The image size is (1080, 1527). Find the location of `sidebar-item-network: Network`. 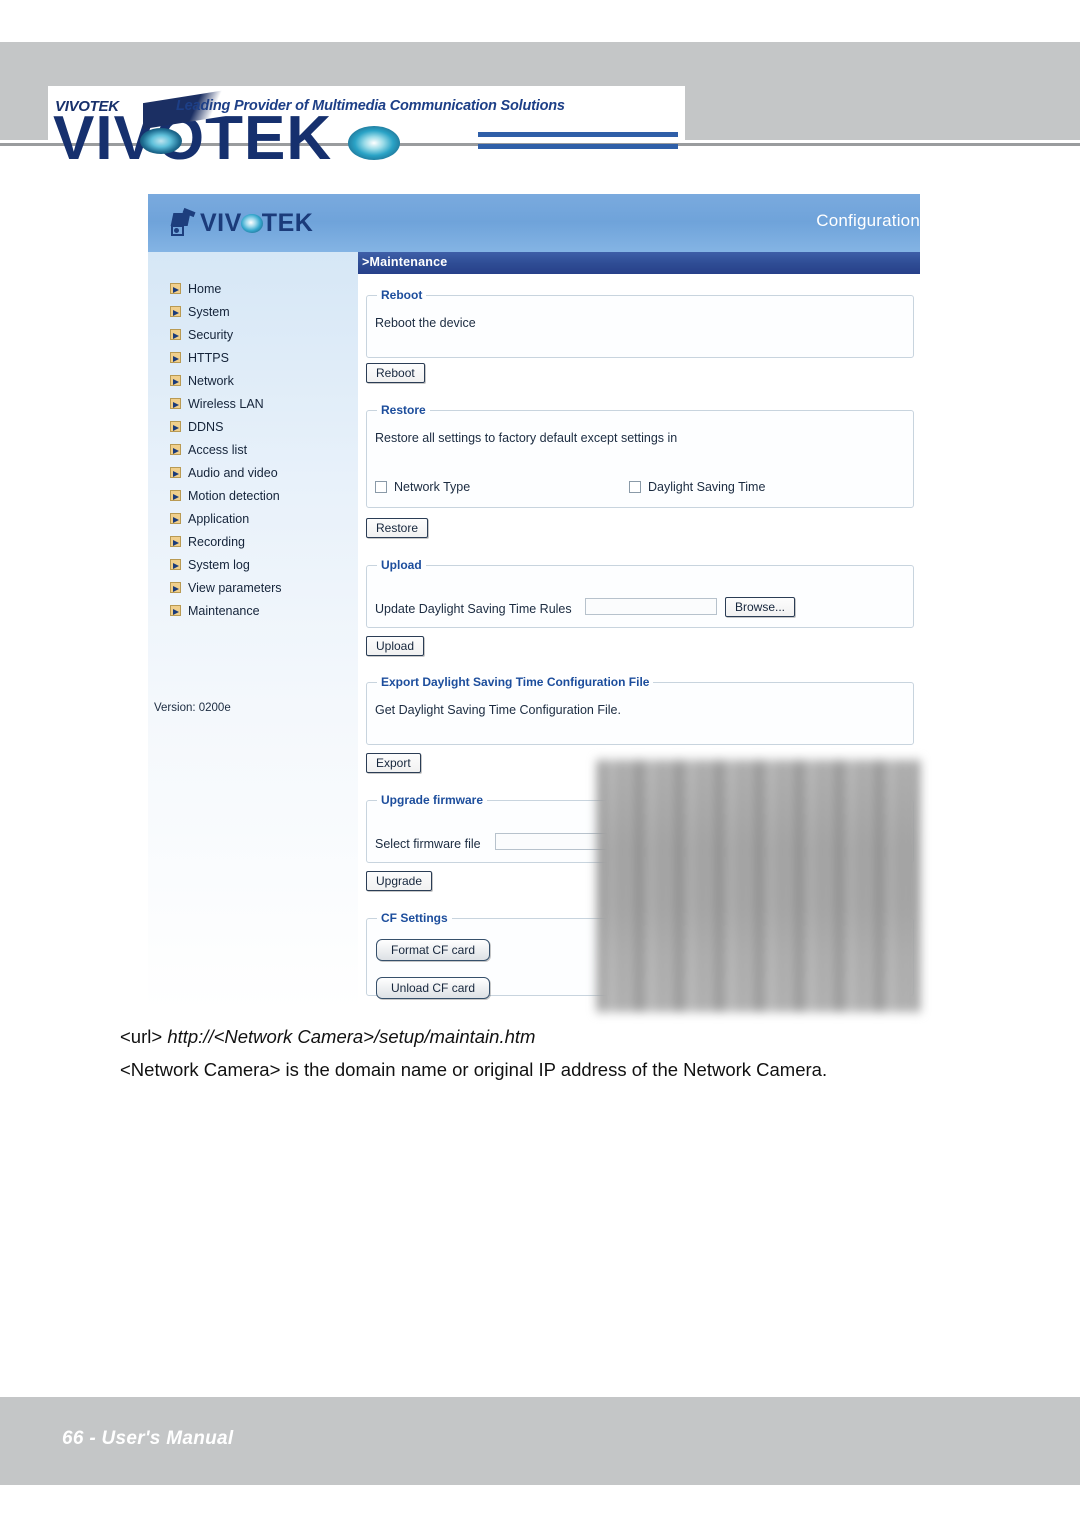

sidebar-item-network: Network is located at coordinates (260, 380).